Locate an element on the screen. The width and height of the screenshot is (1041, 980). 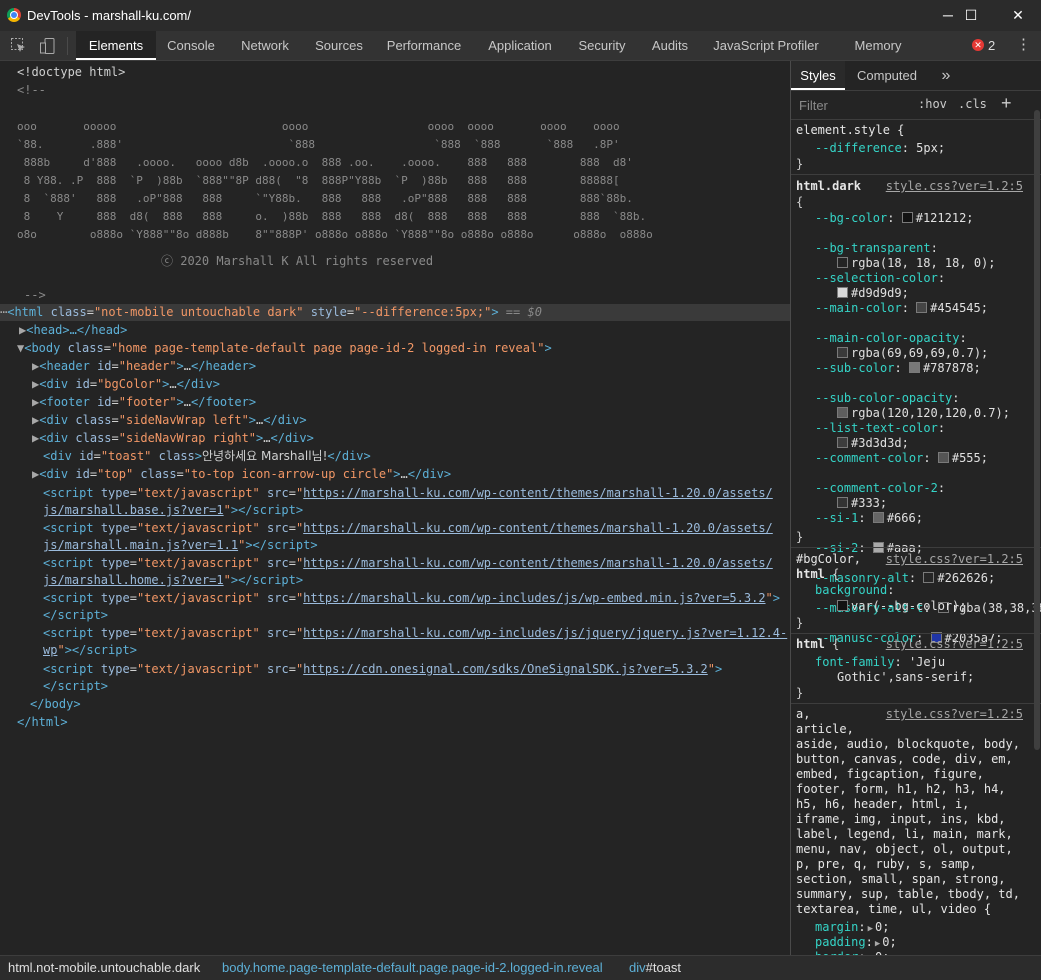
reset-selector-line: menu, nav, object, ol, output, is located at coordinates (918, 849).